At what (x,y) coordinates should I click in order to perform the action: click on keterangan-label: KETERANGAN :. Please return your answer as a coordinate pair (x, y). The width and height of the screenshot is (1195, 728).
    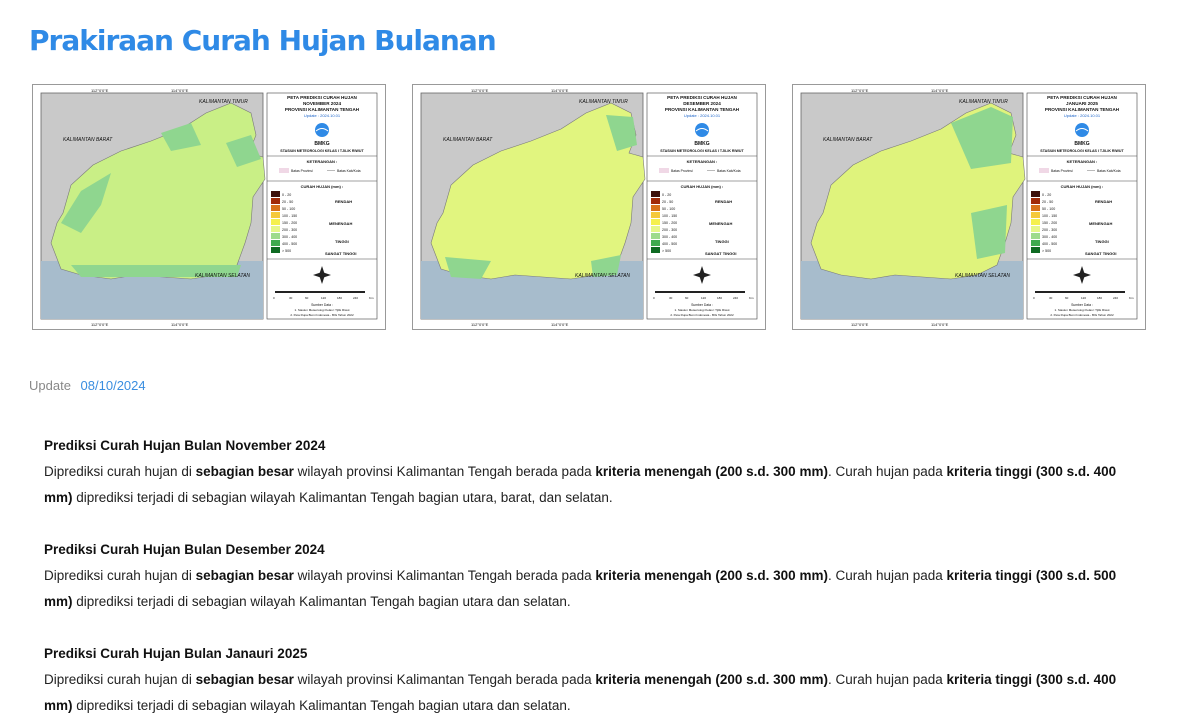
    Looking at the image, I should click on (1082, 161).